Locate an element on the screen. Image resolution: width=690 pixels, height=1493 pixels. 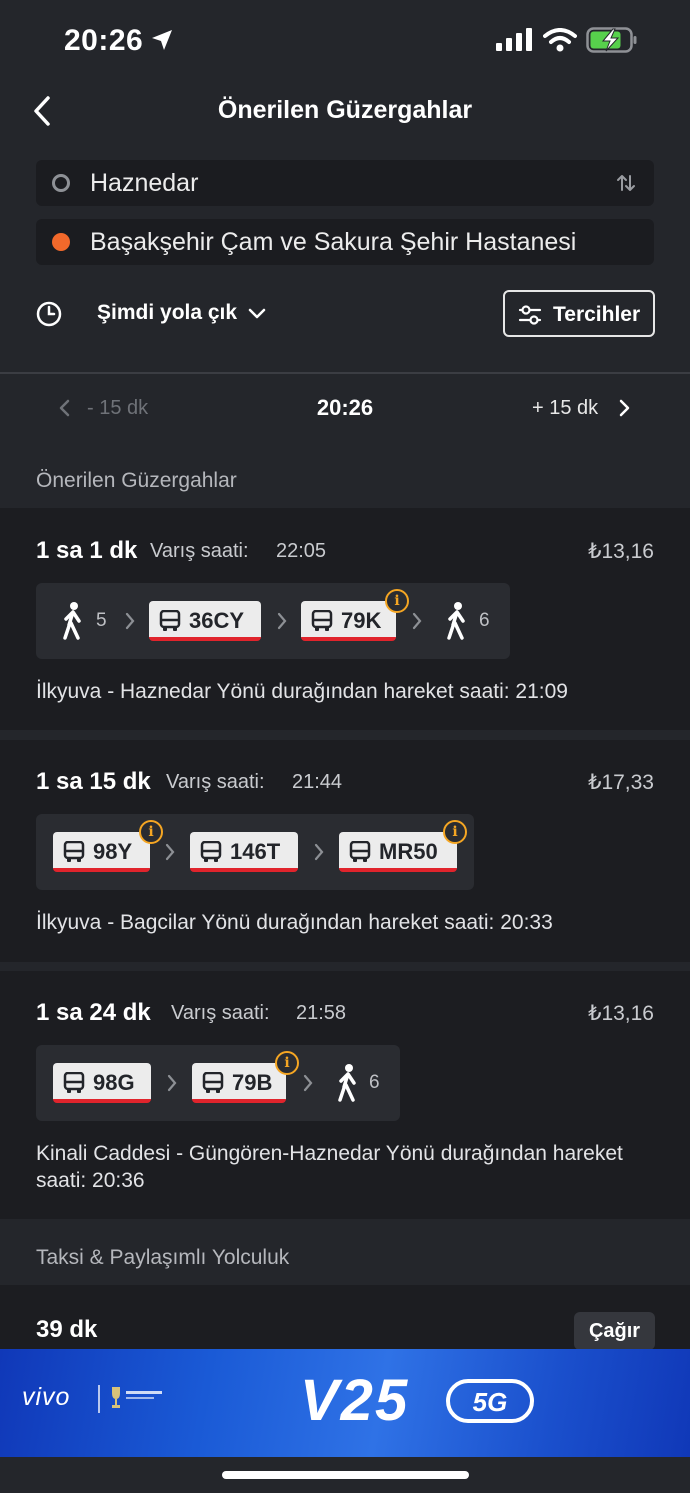
destination-field: Başakşehir Çam ve Sakura Şehir Hastanesi is located at coordinates (345, 242).